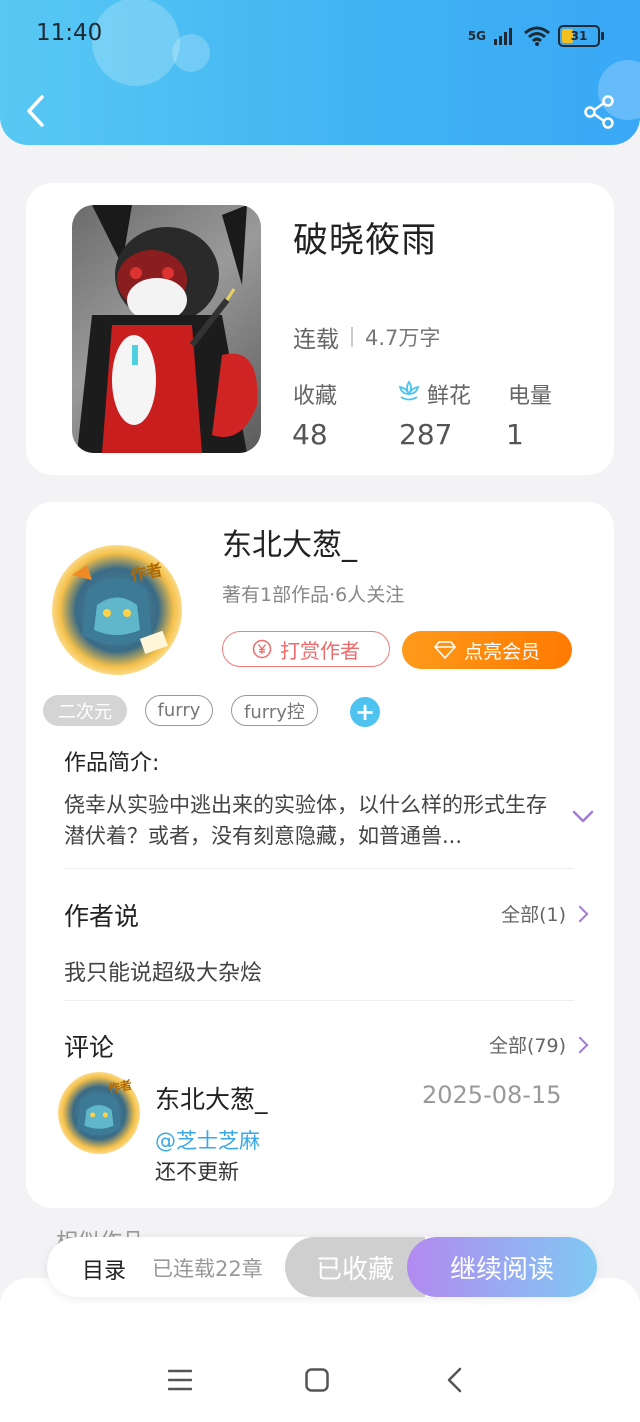 Image resolution: width=640 pixels, height=1422 pixels. What do you see at coordinates (289, 542) in the screenshot?
I see `author-name: 东北大葱_` at bounding box center [289, 542].